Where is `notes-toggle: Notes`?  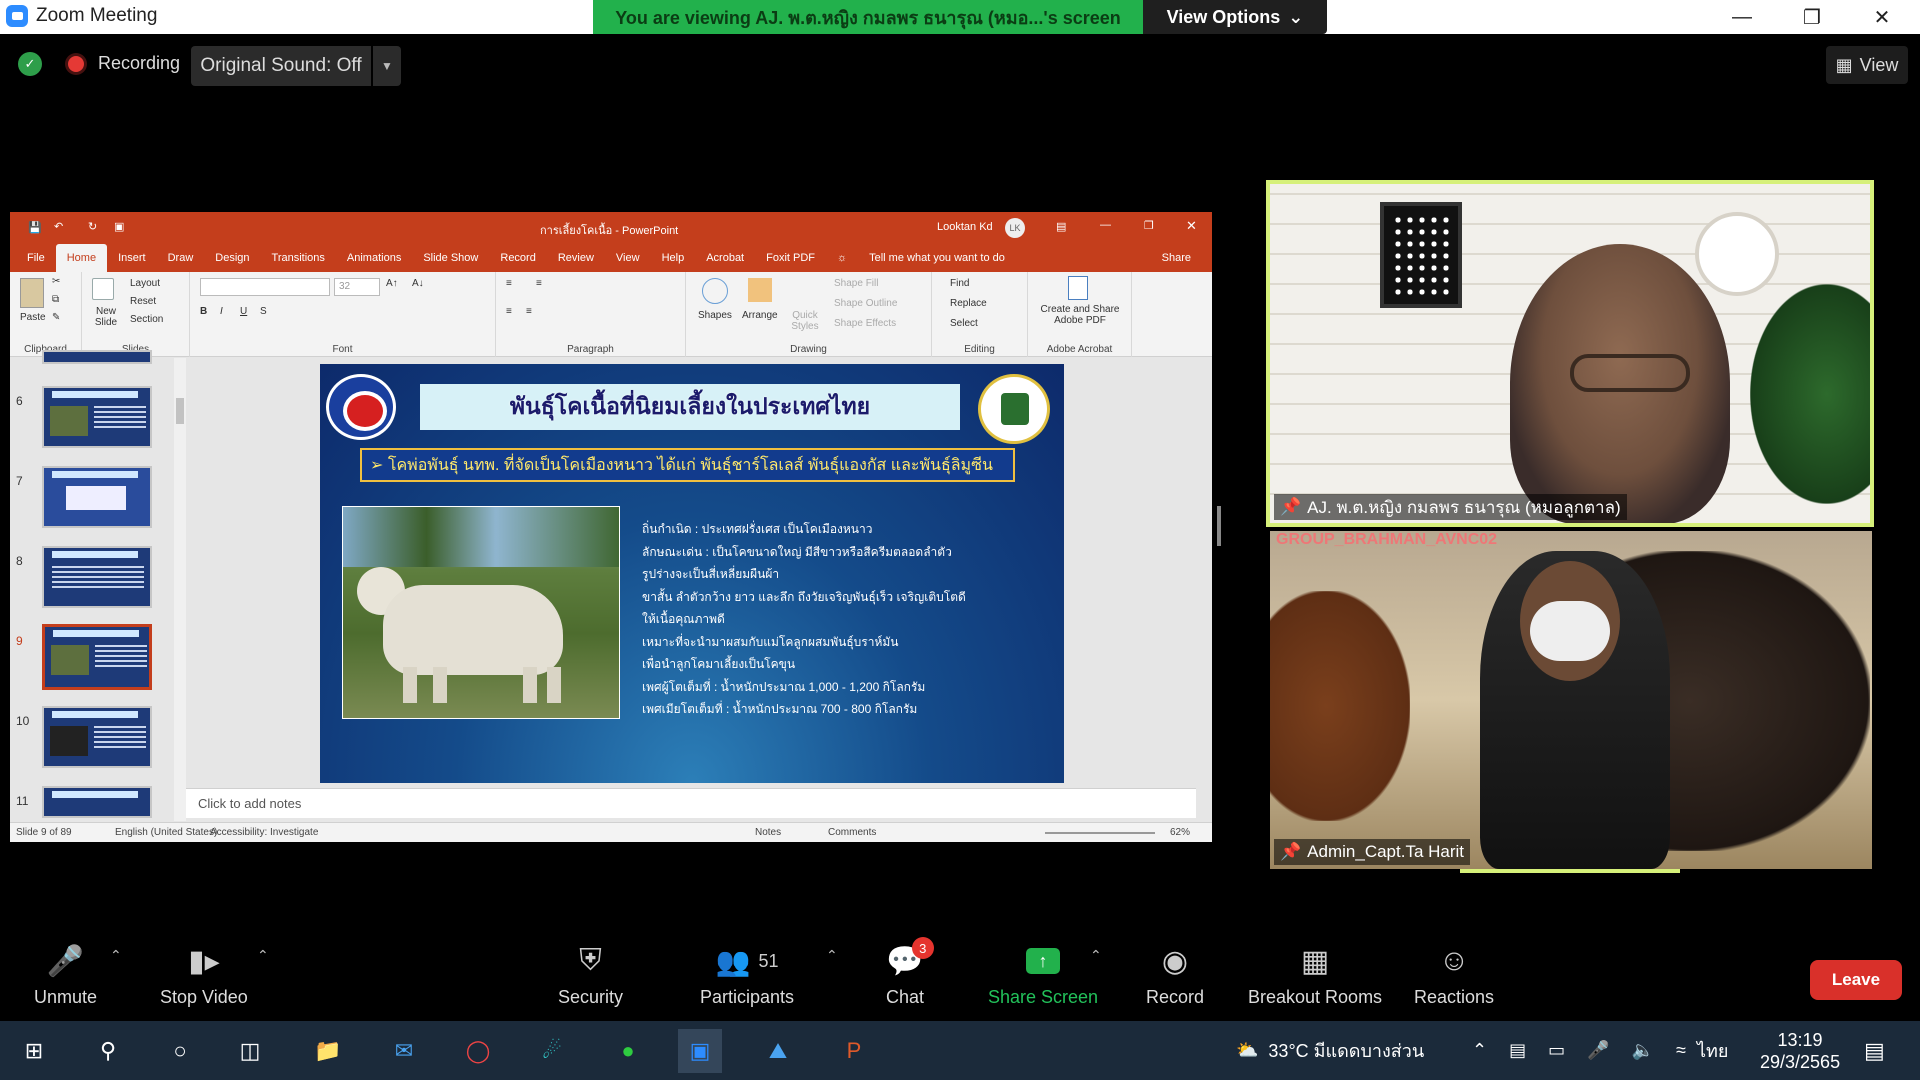
notes-toggle: Notes is located at coordinates (768, 832).